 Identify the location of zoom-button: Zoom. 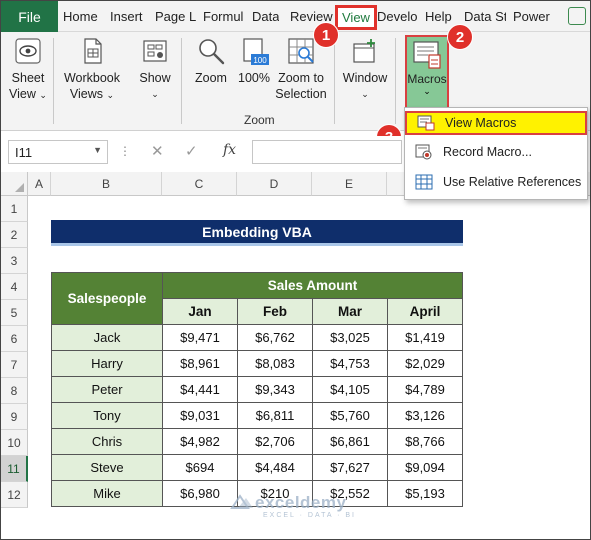
(211, 61).